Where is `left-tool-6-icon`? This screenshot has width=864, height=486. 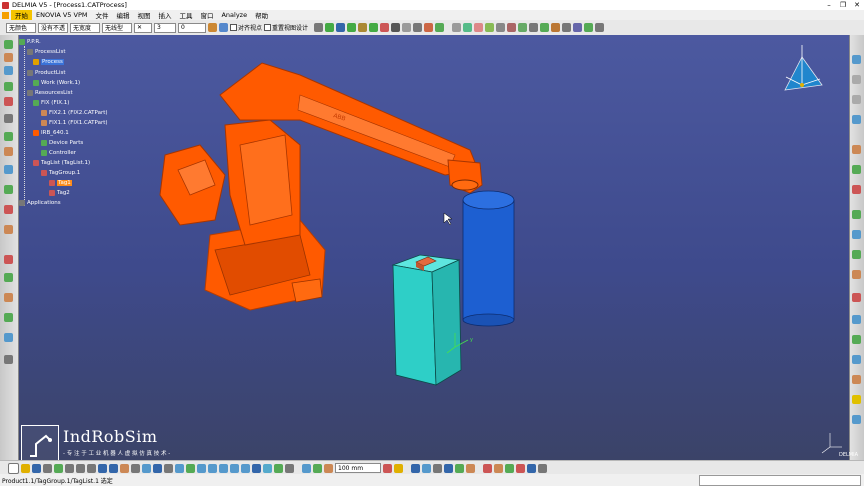
left-tool-6-icon is located at coordinates (8, 118).